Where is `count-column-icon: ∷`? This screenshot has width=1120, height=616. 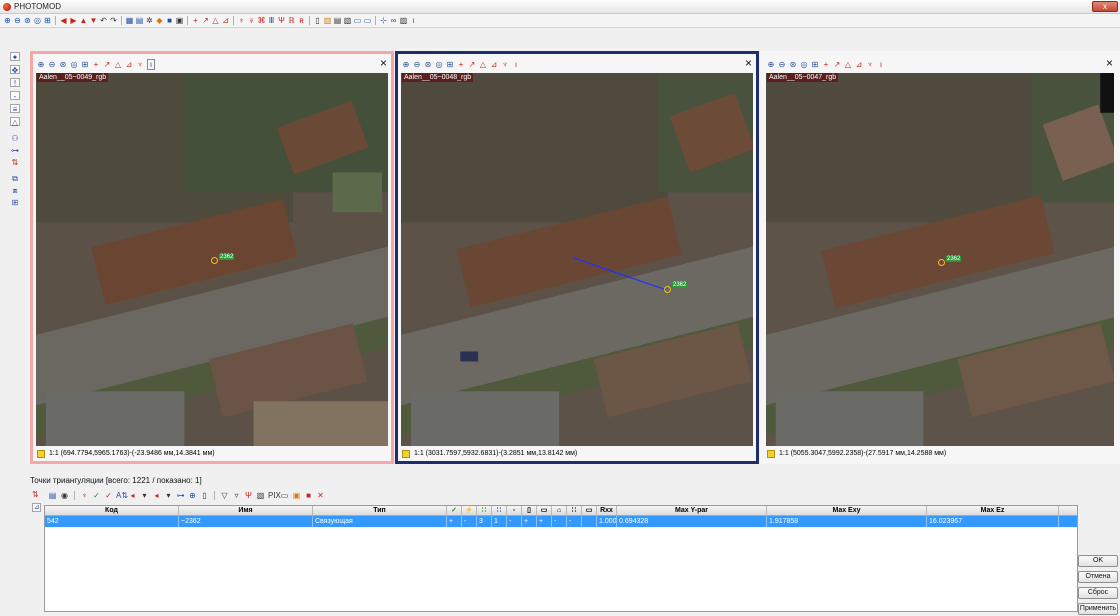
count-column-icon: ∷ is located at coordinates (499, 510).